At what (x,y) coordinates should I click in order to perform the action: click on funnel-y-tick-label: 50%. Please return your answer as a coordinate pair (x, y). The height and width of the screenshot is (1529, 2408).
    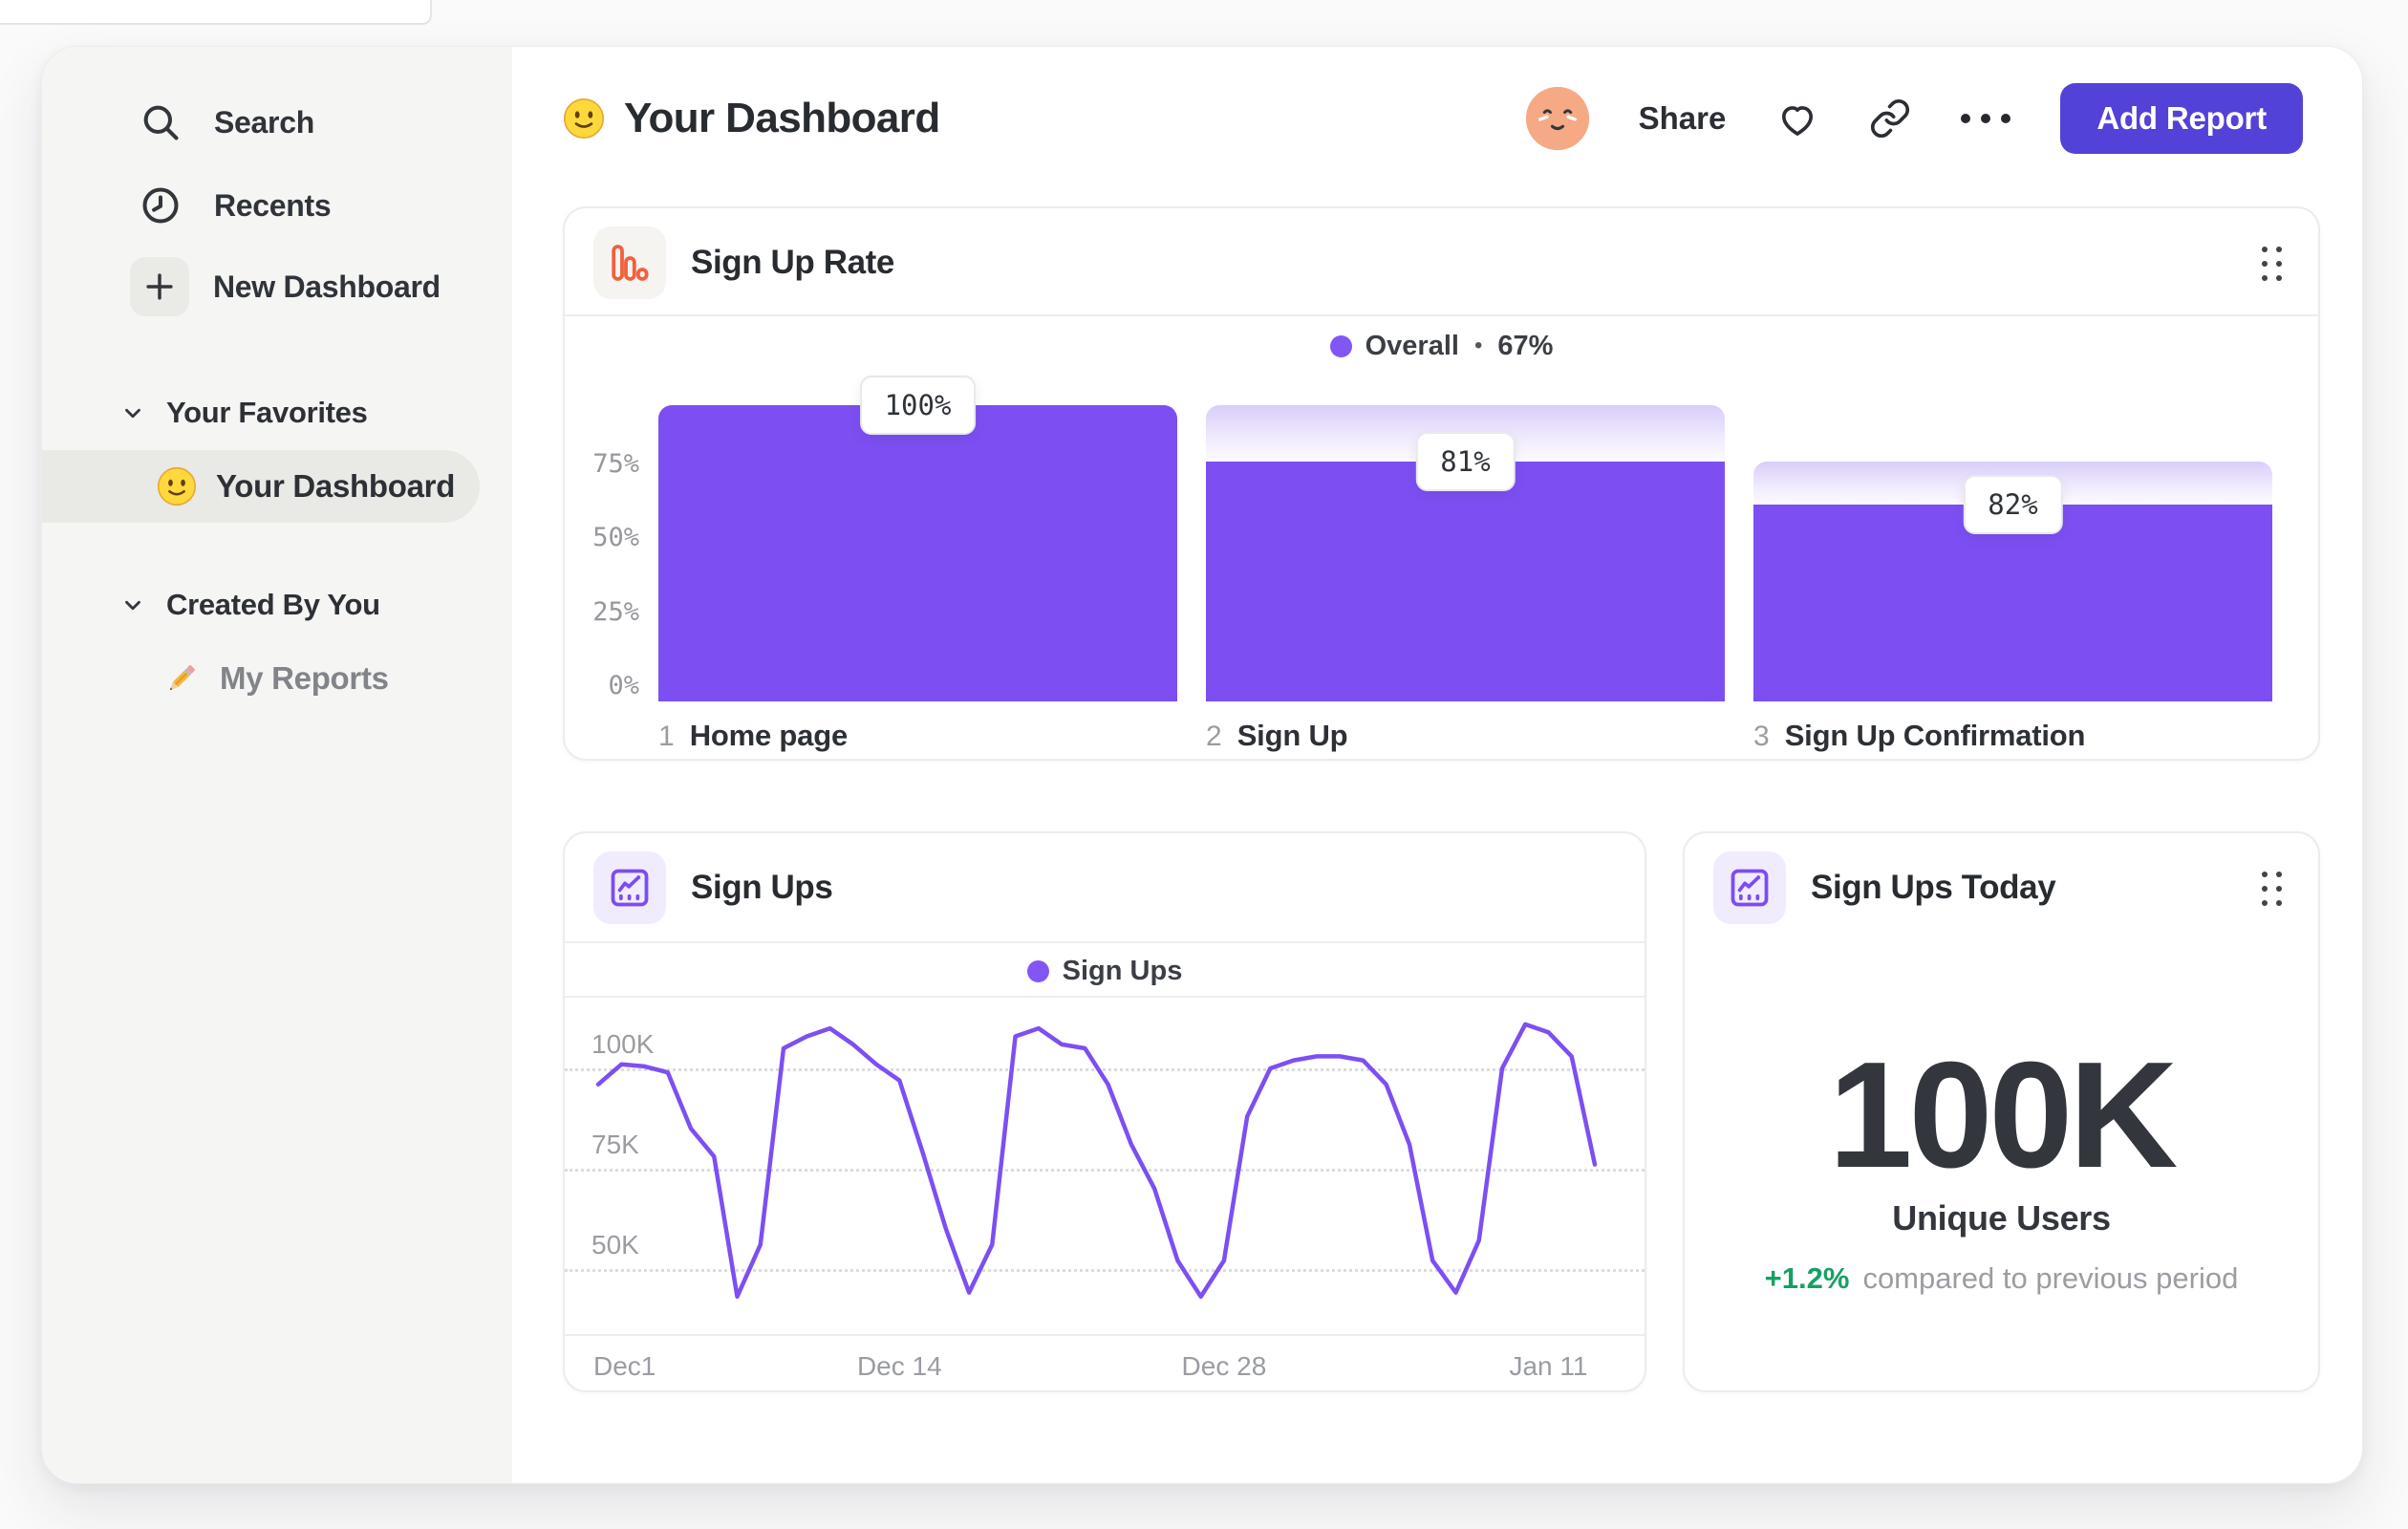
    Looking at the image, I should click on (616, 537).